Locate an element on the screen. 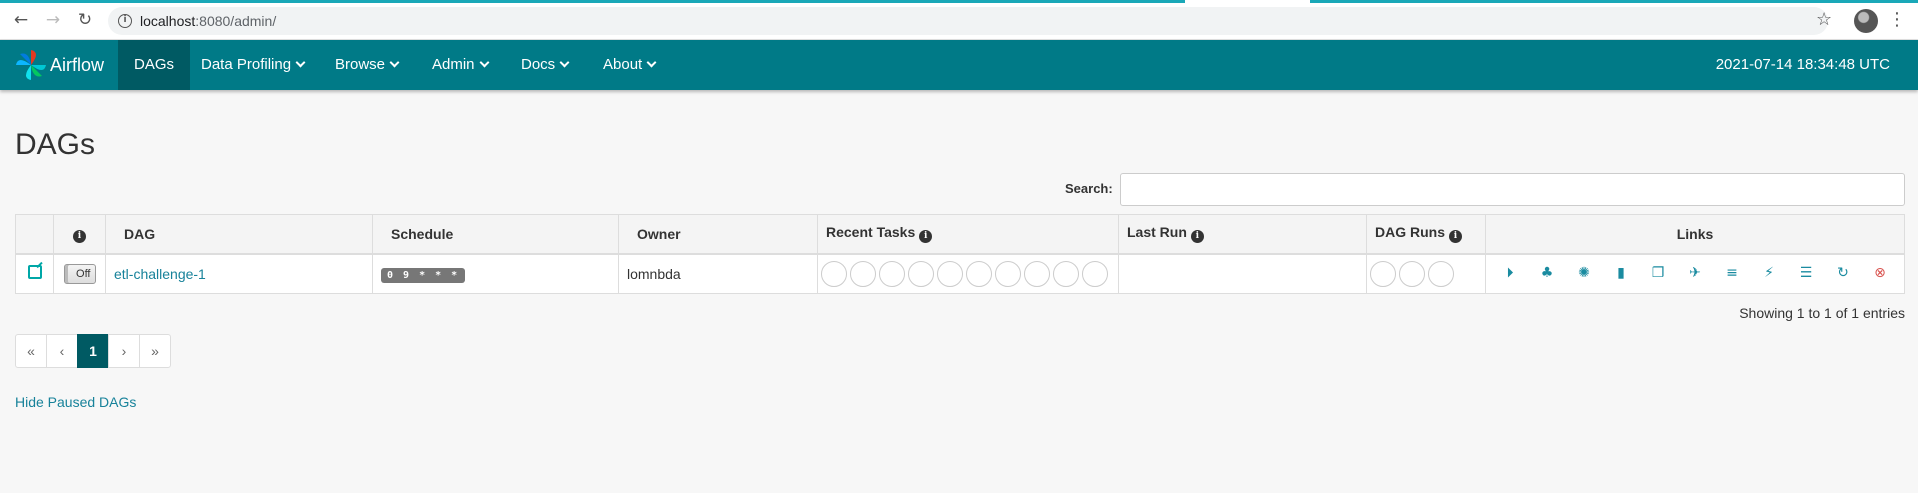  schedule-cell: 0 9 * * * is located at coordinates (495, 273).